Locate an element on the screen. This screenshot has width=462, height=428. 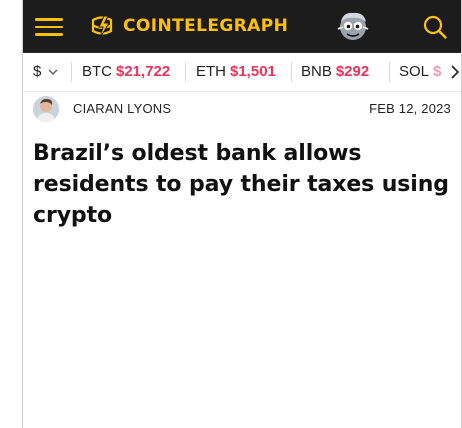
ticker-item-eth: ETH $1,501 is located at coordinates (236, 71).